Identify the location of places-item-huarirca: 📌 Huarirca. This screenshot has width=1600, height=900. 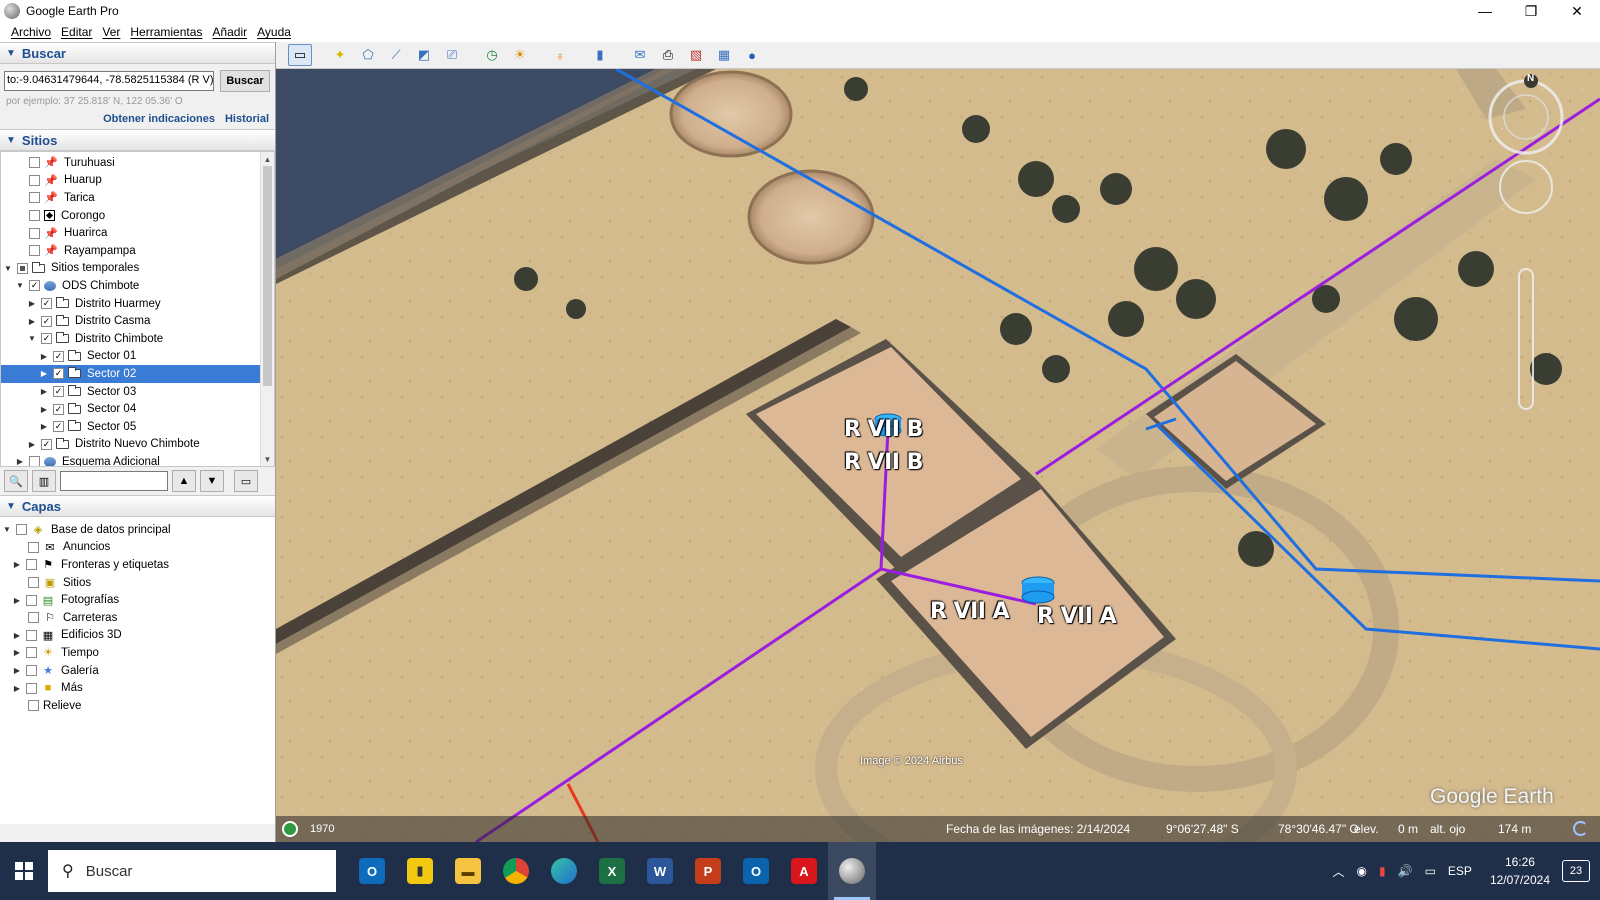
(137, 233).